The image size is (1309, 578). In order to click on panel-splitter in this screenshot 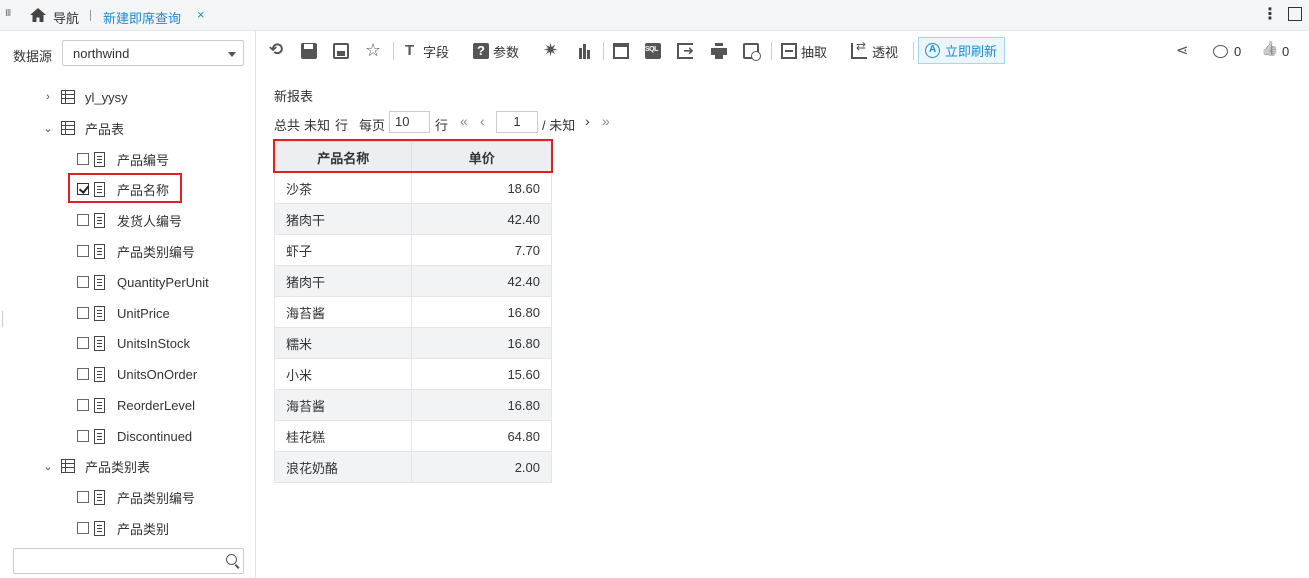, I will do `click(2, 319)`.